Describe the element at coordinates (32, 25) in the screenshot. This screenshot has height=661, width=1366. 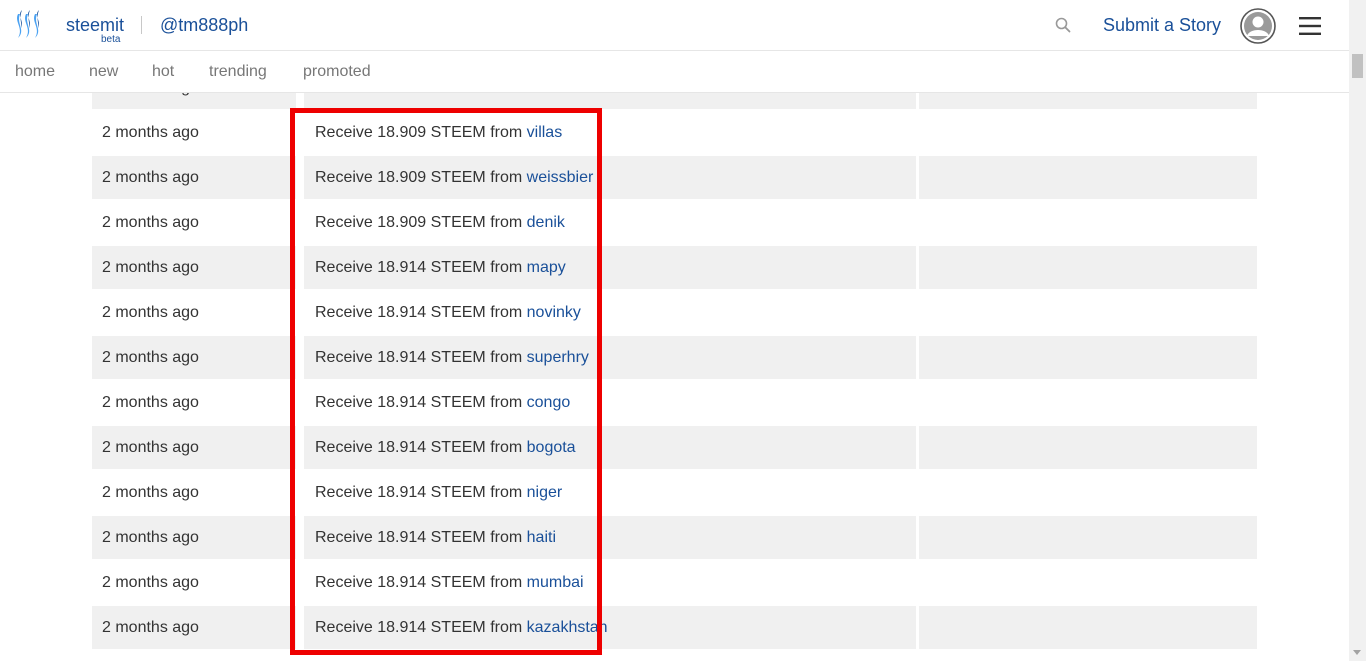
I see `steemit-logo-icon` at that location.